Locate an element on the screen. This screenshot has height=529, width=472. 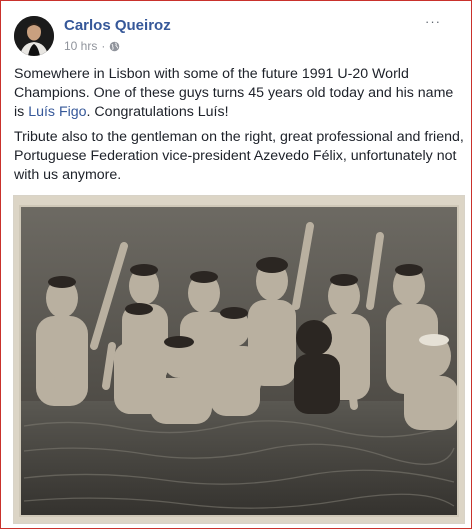
author-avatar is located at coordinates (34, 36).